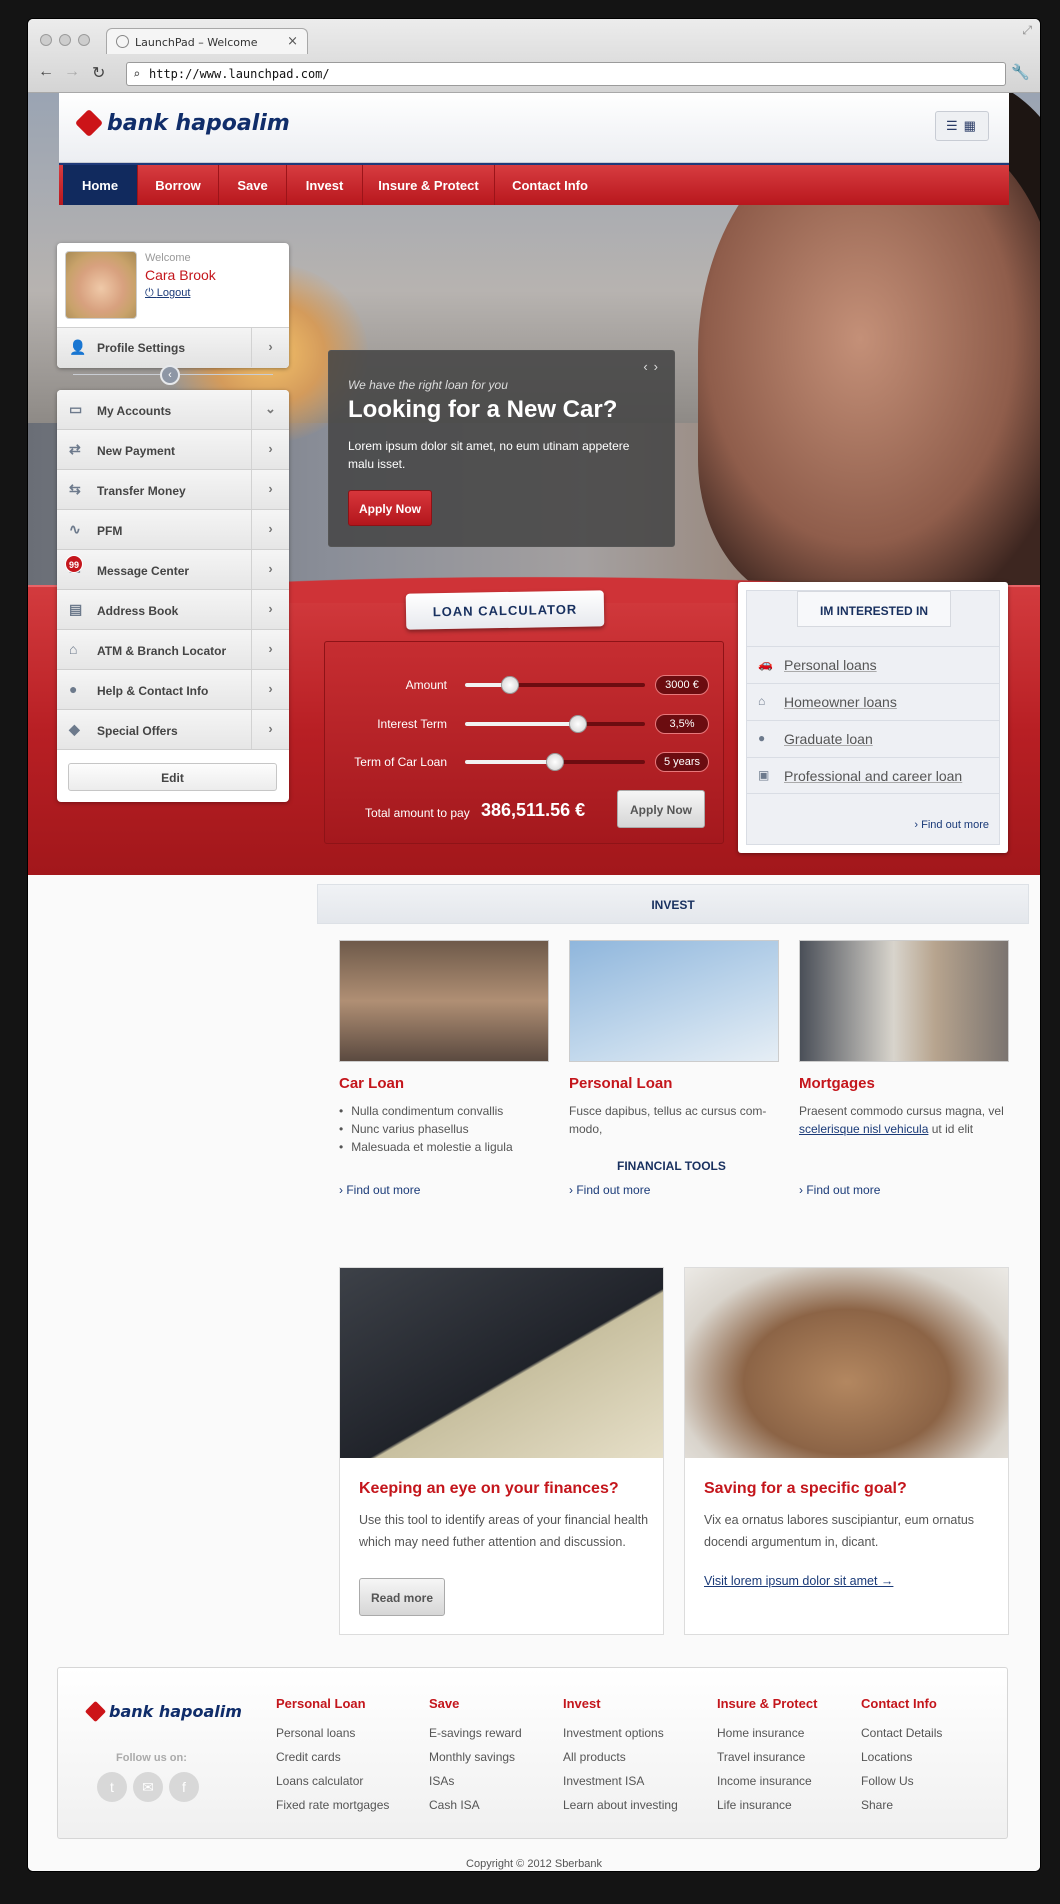  Describe the element at coordinates (332, 1757) in the screenshot. I see `footer-link: Credit cards` at that location.